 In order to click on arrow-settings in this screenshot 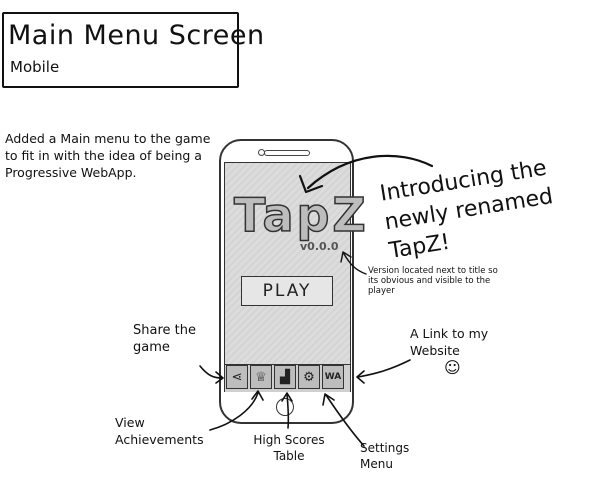, I will do `click(345, 420)`.